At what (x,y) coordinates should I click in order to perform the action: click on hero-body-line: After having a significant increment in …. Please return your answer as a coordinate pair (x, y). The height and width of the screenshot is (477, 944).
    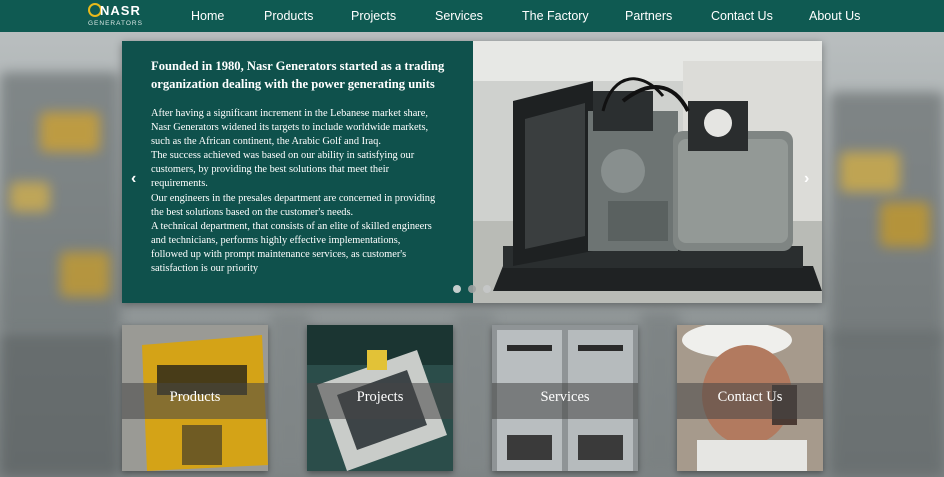
    Looking at the image, I should click on (289, 113).